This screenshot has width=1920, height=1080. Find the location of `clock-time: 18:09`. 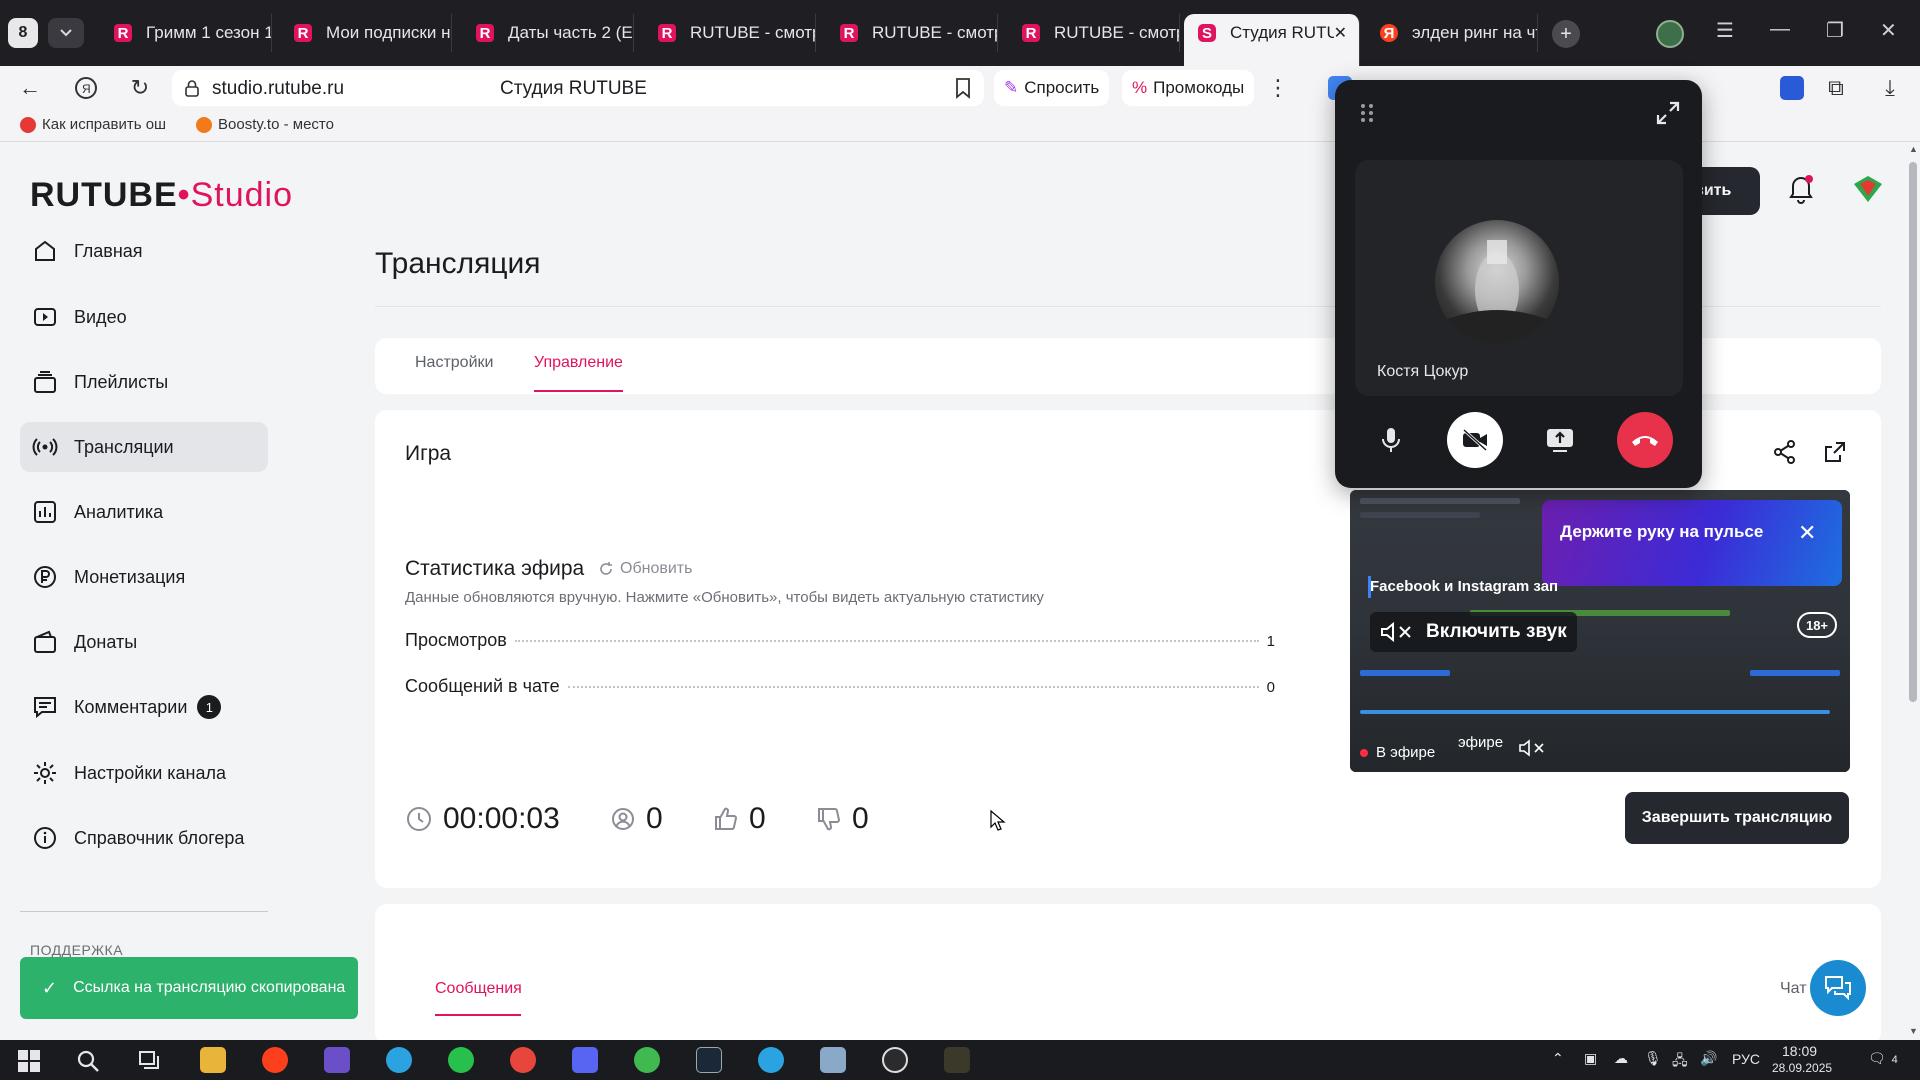

clock-time: 18:09 is located at coordinates (1799, 1051).